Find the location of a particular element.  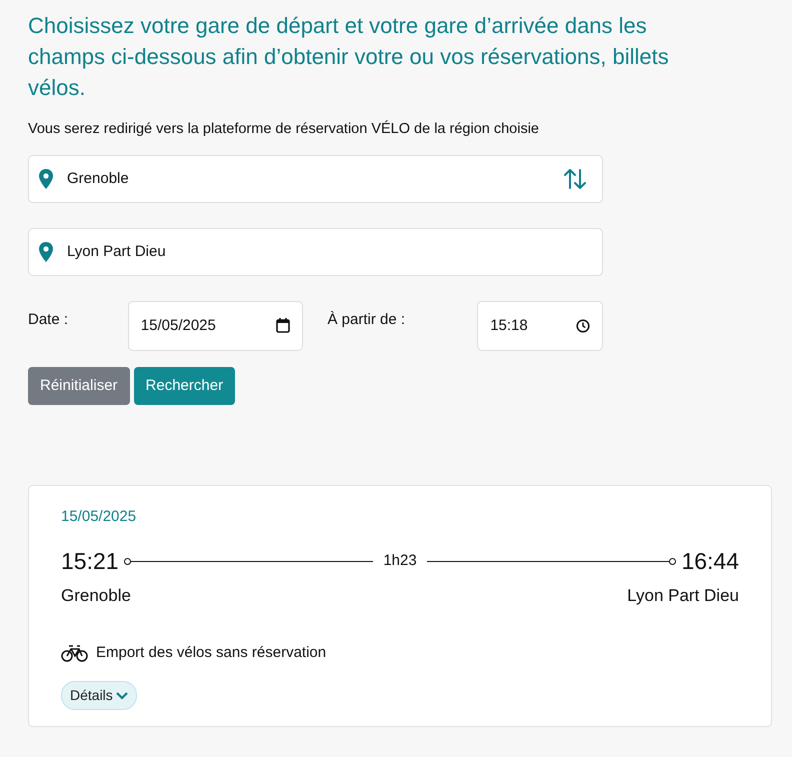

redirect-notice: Vous serez redirigé vers la plateforme de réservation VÉLO de la région choisie is located at coordinates (284, 129).